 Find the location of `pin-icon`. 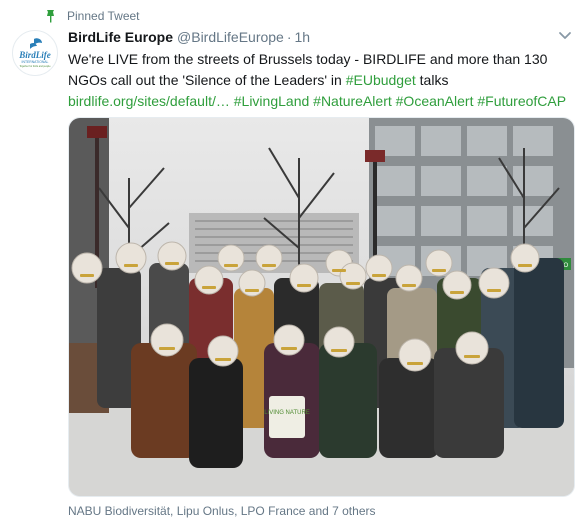

pin-icon is located at coordinates (50, 16).